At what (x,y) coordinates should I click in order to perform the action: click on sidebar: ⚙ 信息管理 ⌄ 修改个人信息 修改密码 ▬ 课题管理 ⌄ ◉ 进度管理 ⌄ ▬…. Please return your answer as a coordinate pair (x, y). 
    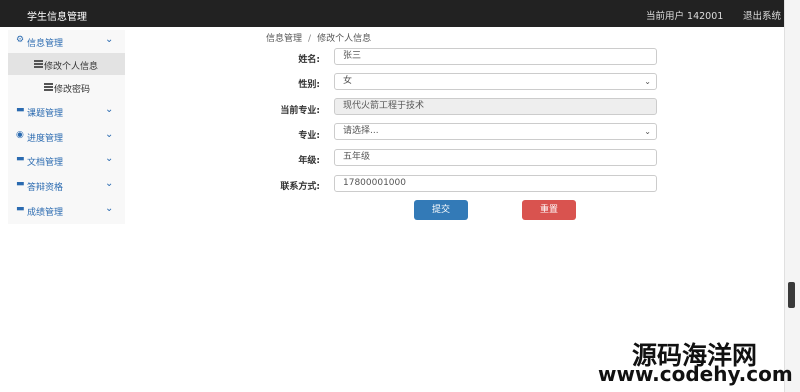
    Looking at the image, I should click on (66, 127).